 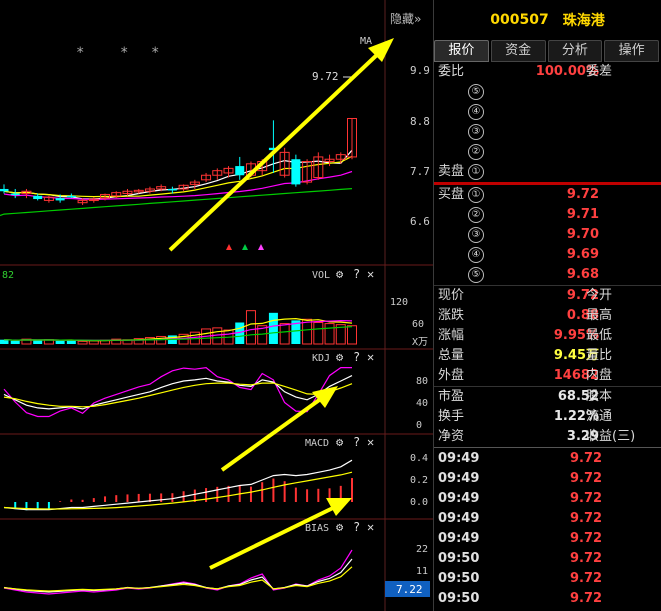 What do you see at coordinates (451, 315) in the screenshot?
I see `stat-label: 涨跌` at bounding box center [451, 315].